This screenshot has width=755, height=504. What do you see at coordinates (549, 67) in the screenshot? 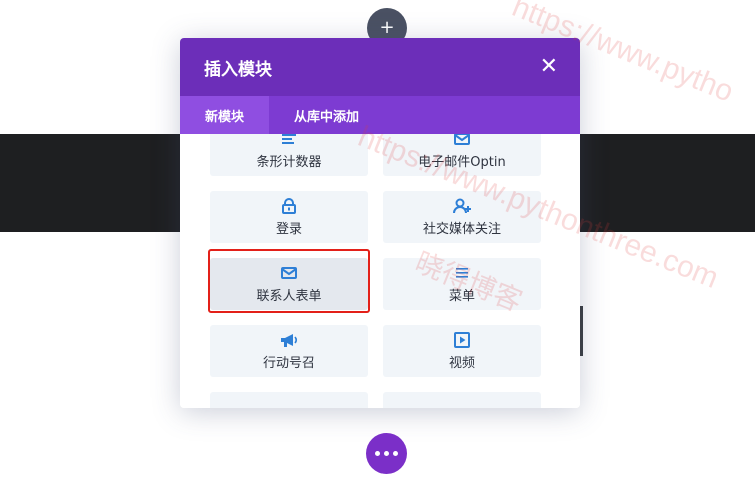
I see `close-button: ✕` at bounding box center [549, 67].